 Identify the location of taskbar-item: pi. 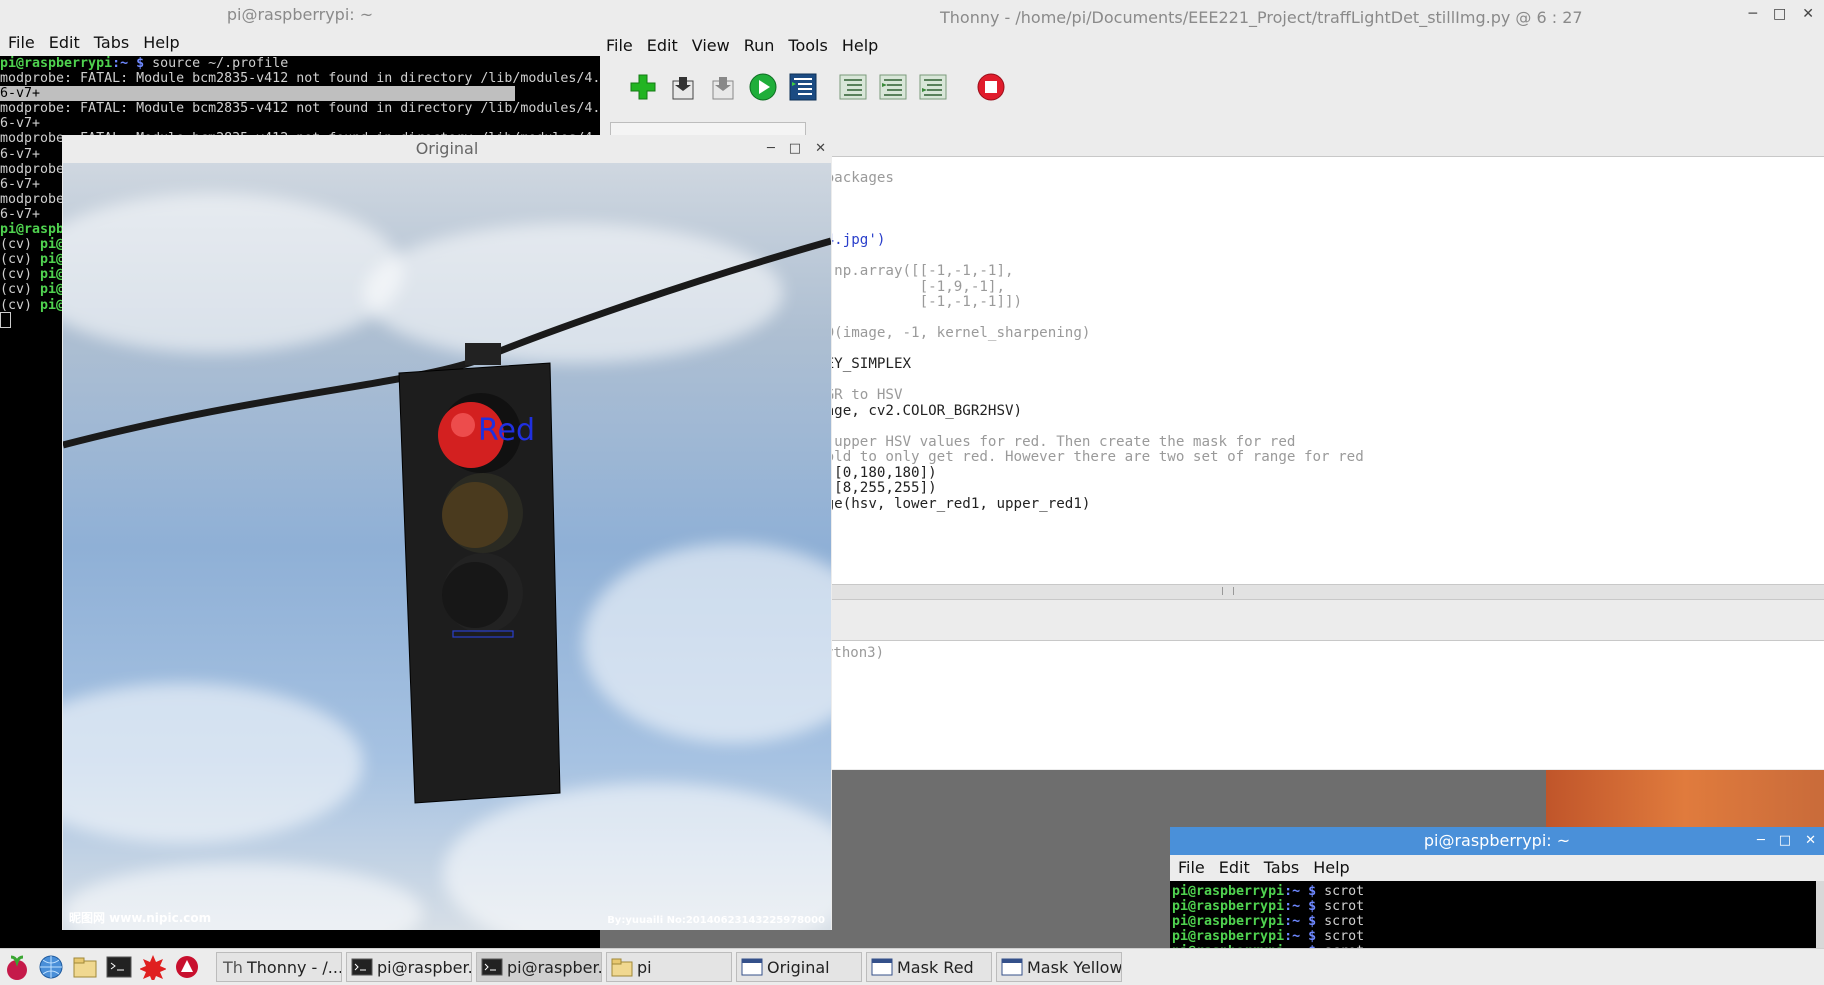
(669, 967).